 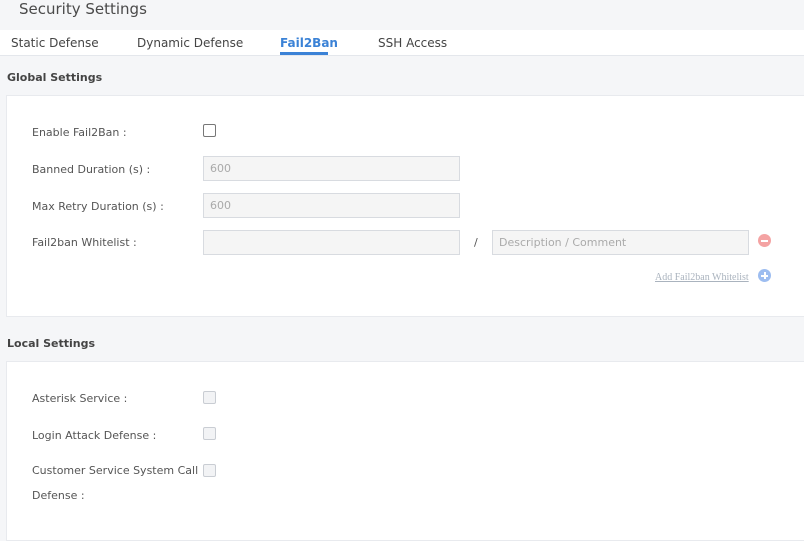 I want to click on asterisk-service-checkbox, so click(x=209, y=397).